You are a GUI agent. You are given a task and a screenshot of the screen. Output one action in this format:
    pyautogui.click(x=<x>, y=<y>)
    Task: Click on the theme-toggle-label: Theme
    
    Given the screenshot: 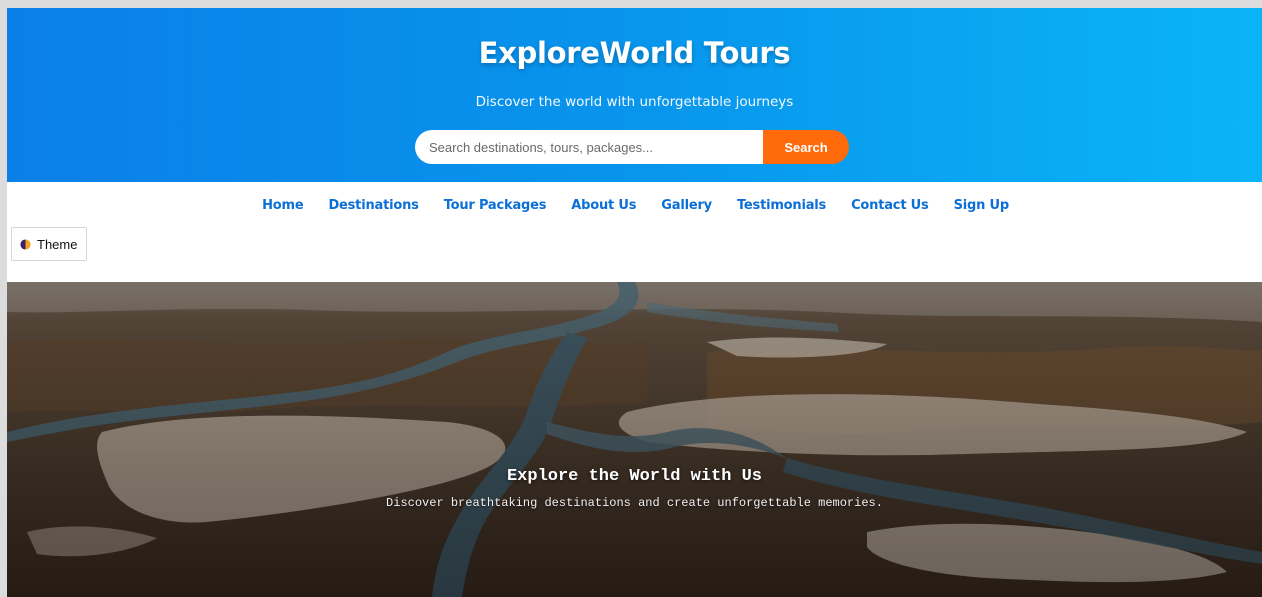 What is the action you would take?
    pyautogui.click(x=57, y=244)
    